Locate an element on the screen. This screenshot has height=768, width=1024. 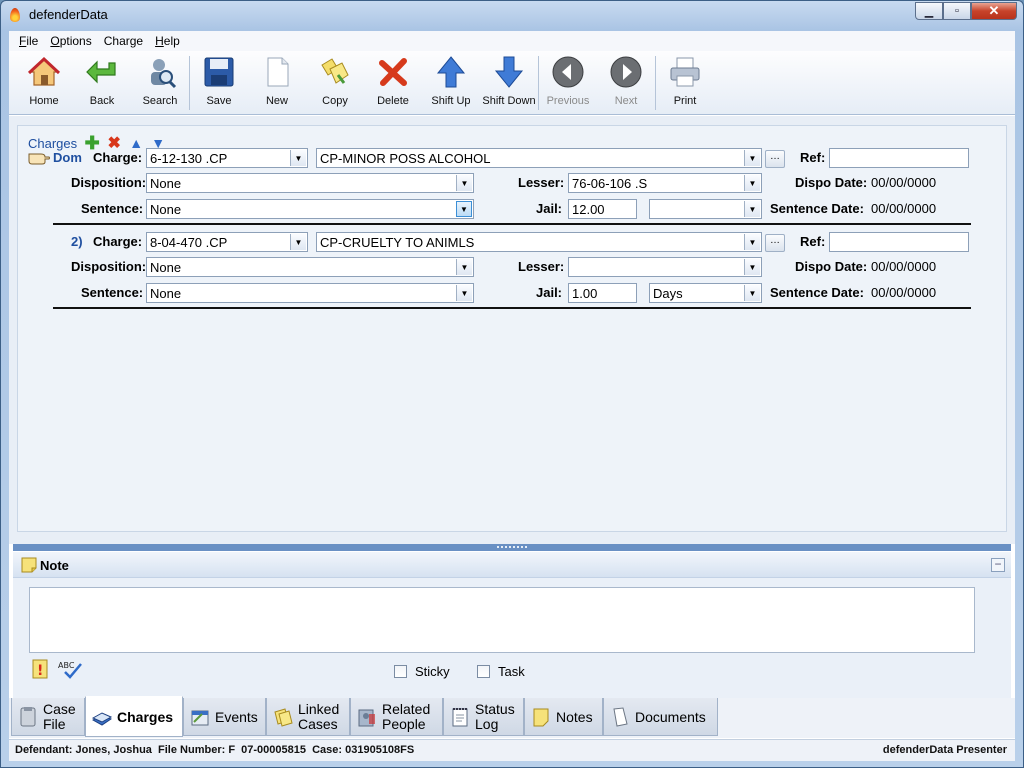
charge-desc-select: CP-MINOR POSS ALCOHOL ▼ is located at coordinates (539, 158).